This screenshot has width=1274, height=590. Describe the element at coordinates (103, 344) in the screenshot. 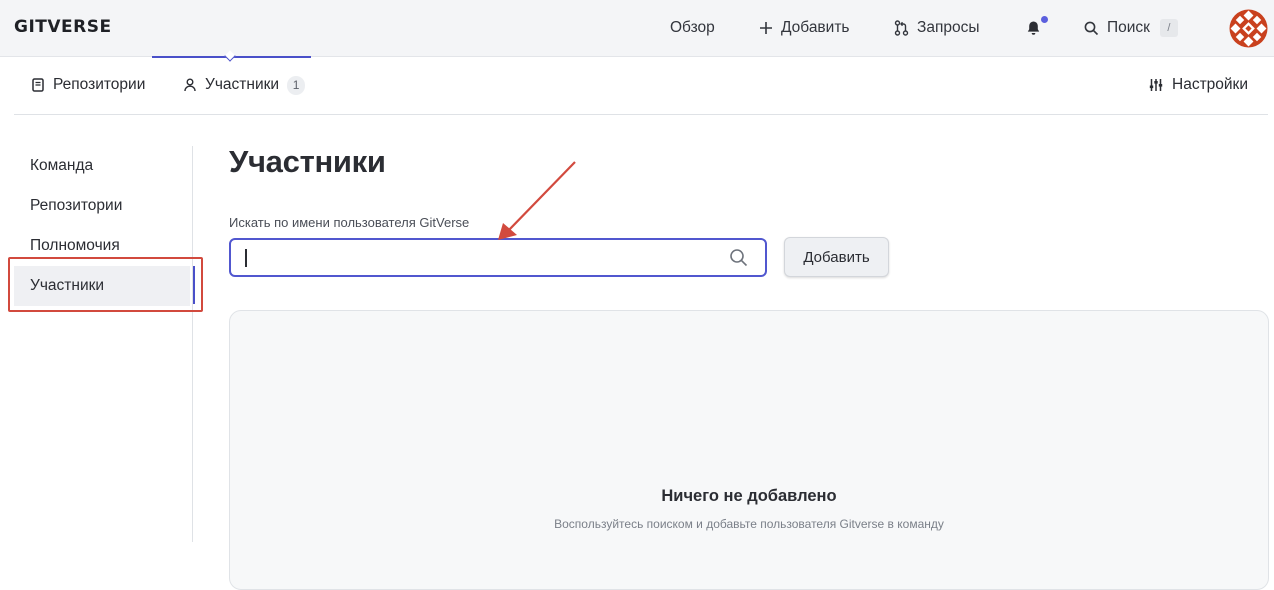

I see `team-sidebar: Команда Репозитории Полномочия Участники` at that location.